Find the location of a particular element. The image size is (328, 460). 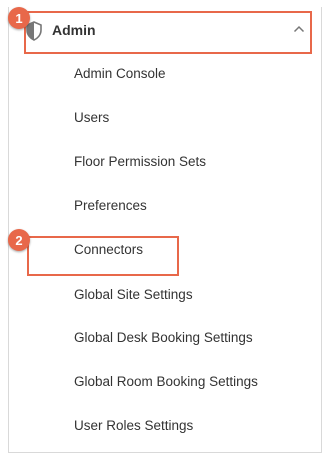

menu-item-global-room-booking-settings: Global Room Booking Settings is located at coordinates (166, 382).